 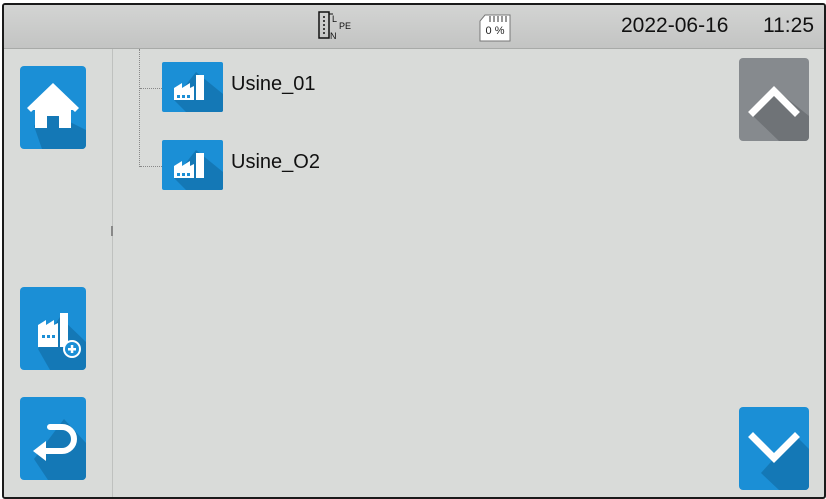 I want to click on wiring-line-label: L, so click(x=334, y=19).